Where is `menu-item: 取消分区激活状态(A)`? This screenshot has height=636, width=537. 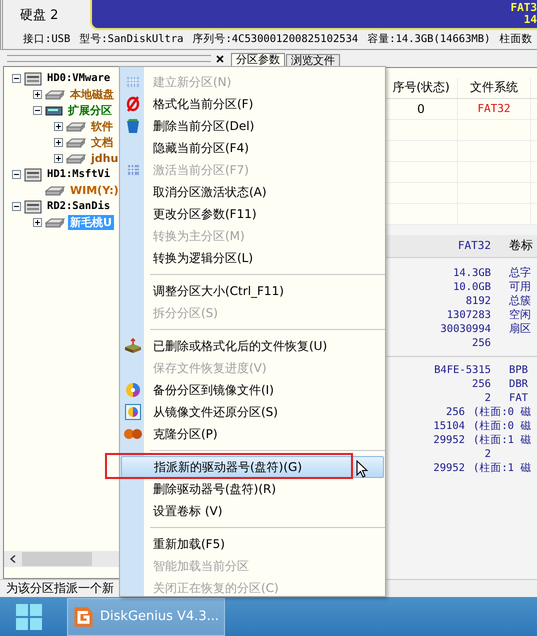 menu-item: 取消分区激活状态(A) is located at coordinates (252, 192).